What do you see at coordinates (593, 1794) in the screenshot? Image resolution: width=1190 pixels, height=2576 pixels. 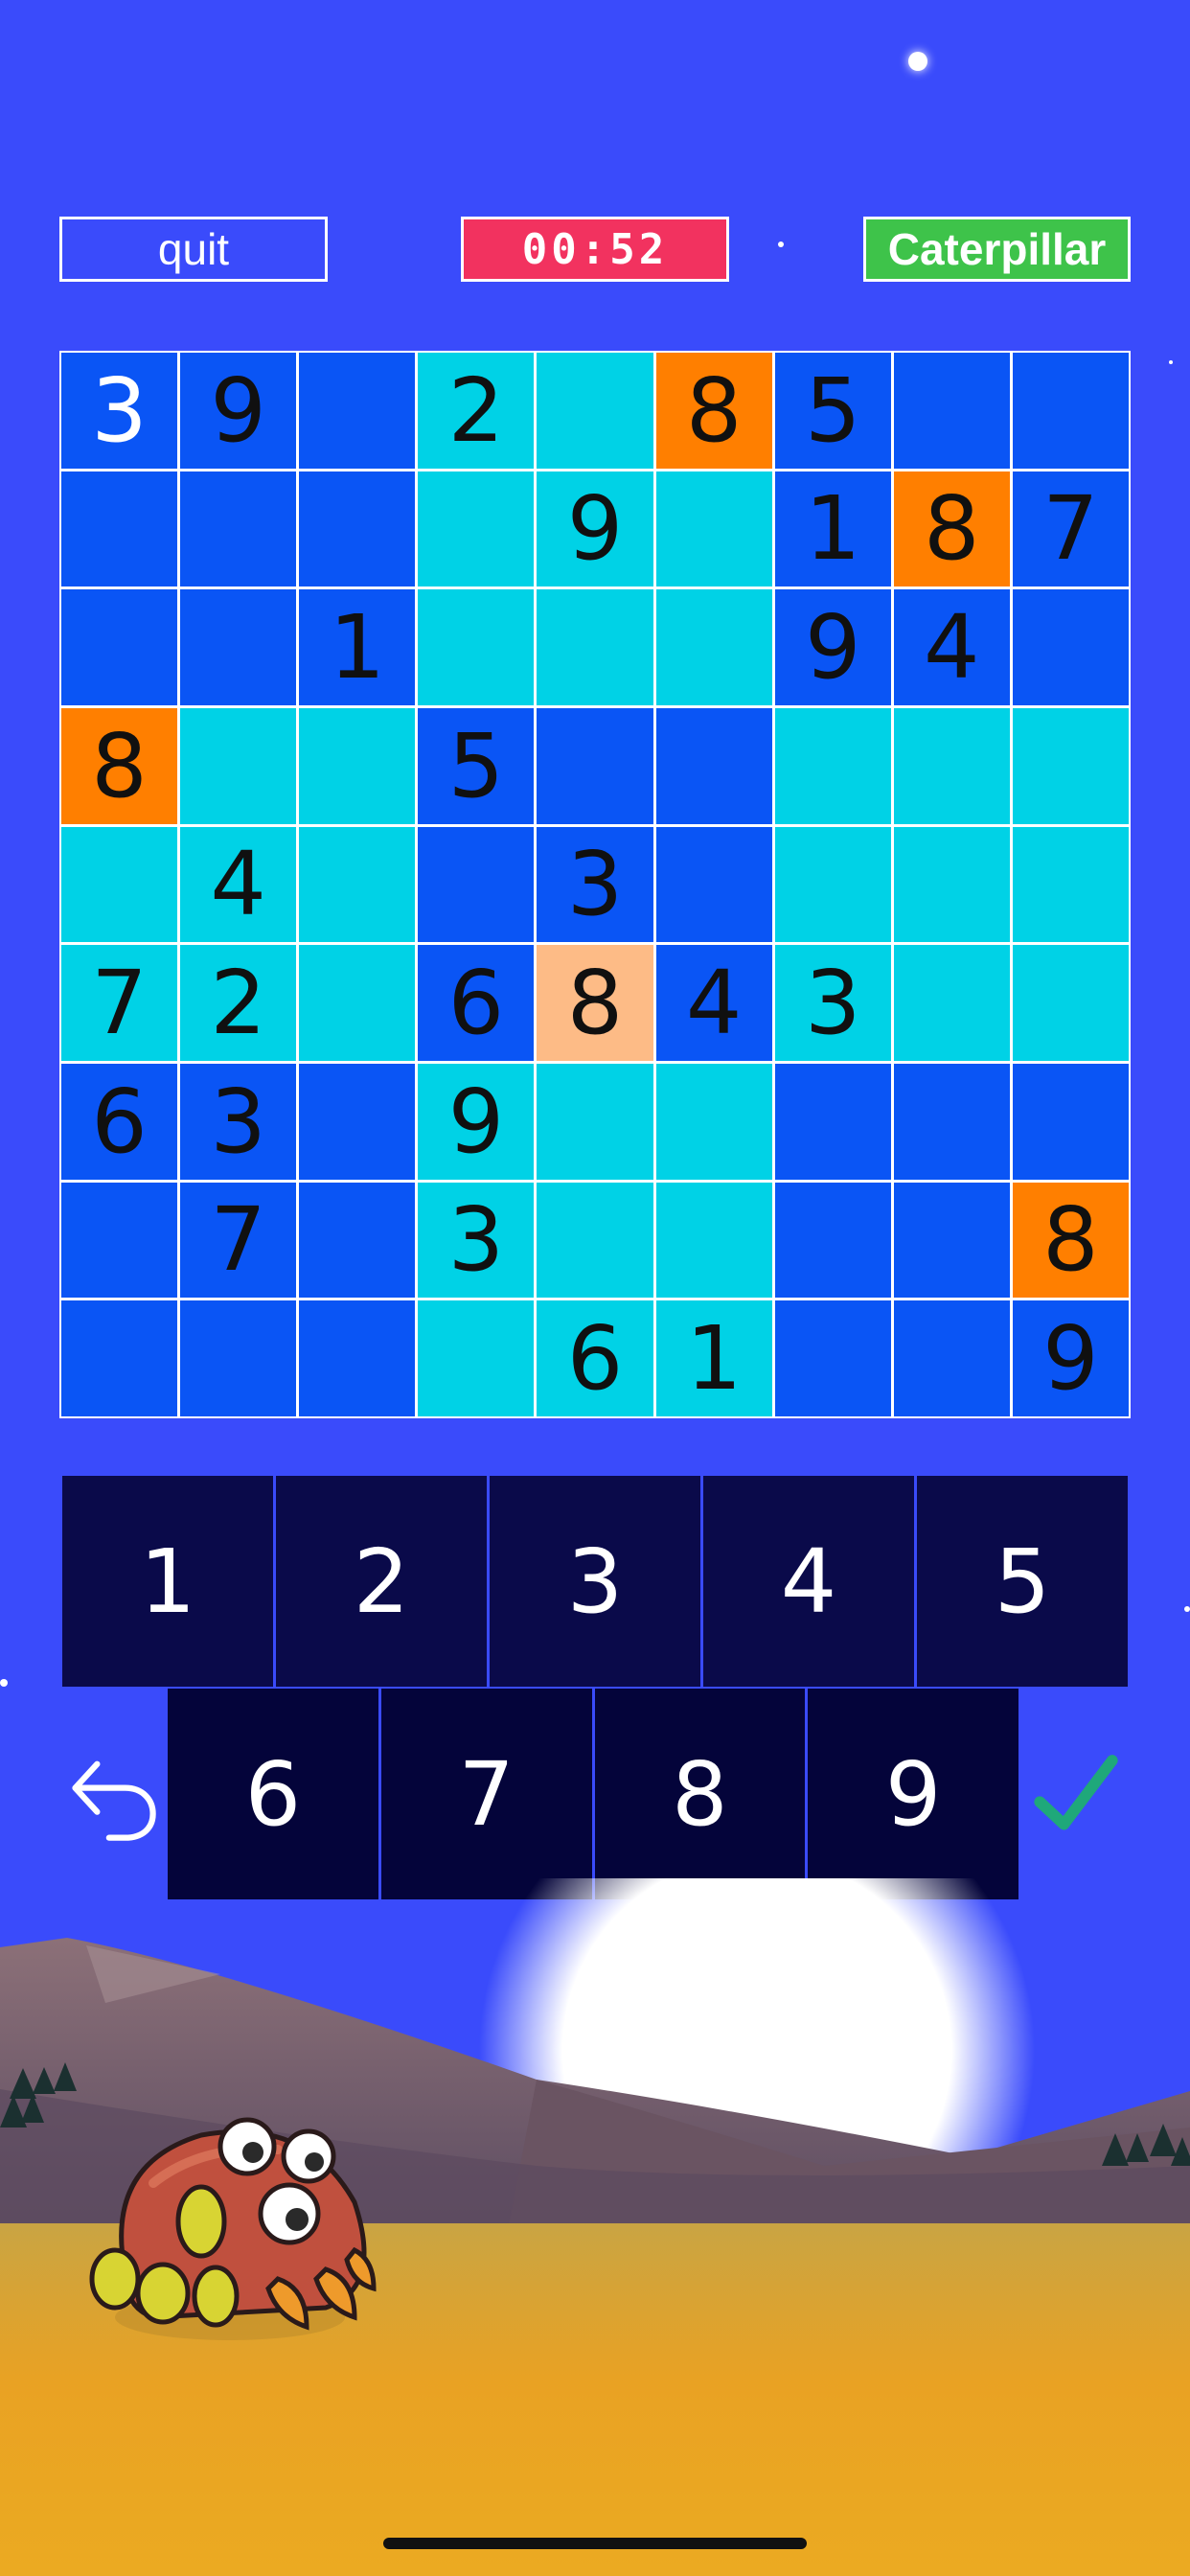 I see `number-pad-row-2: 6789` at bounding box center [593, 1794].